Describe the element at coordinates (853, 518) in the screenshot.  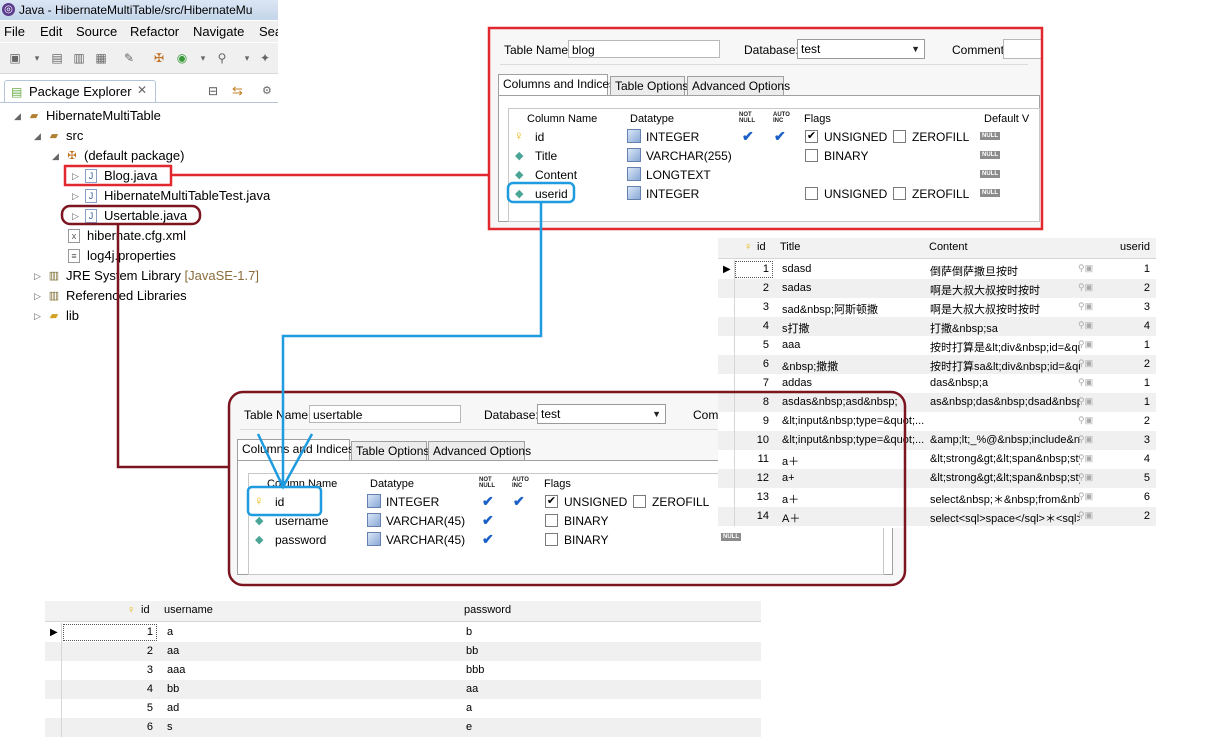
I see `cell-title: A＋` at that location.